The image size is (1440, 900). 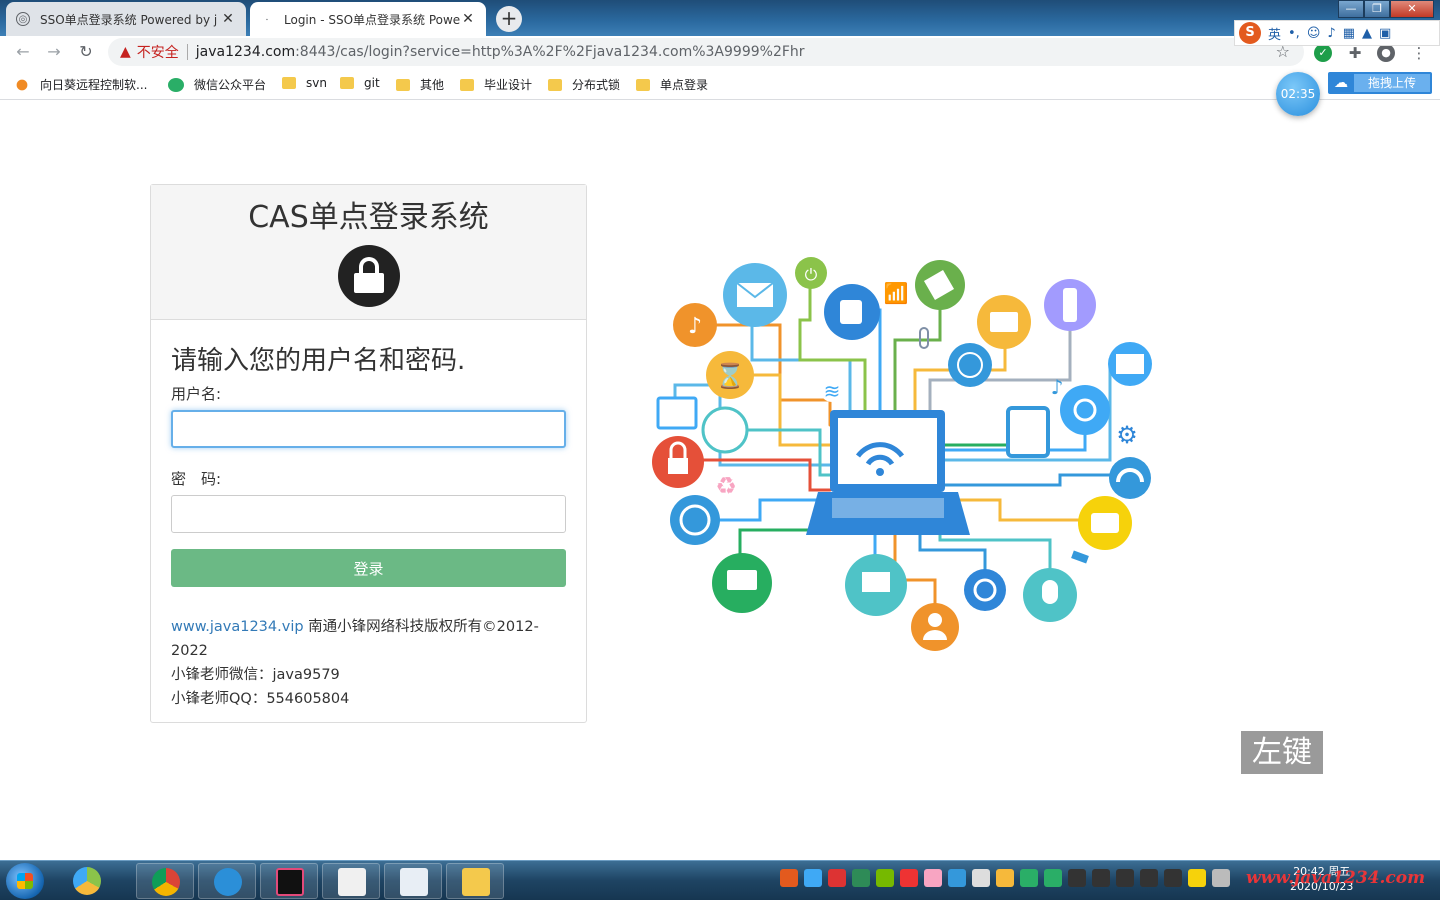 I want to click on intellij-icon, so click(x=290, y=882).